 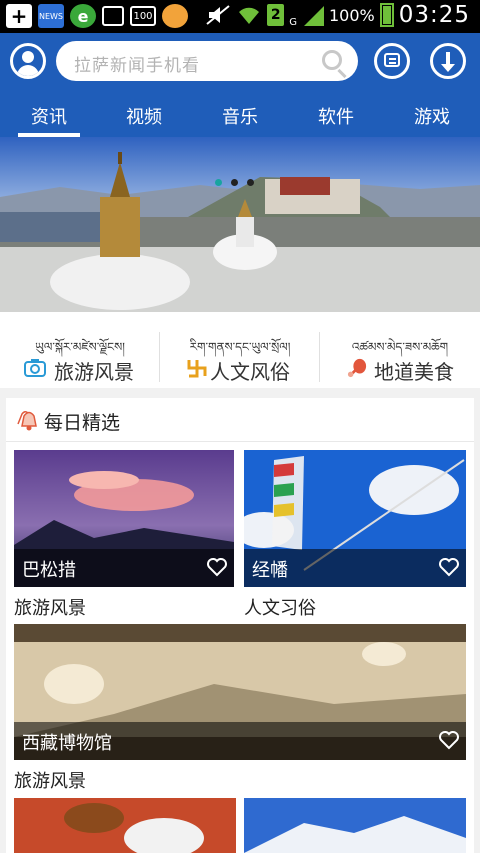 I want to click on sim-slot-icon: 2, so click(x=276, y=15).